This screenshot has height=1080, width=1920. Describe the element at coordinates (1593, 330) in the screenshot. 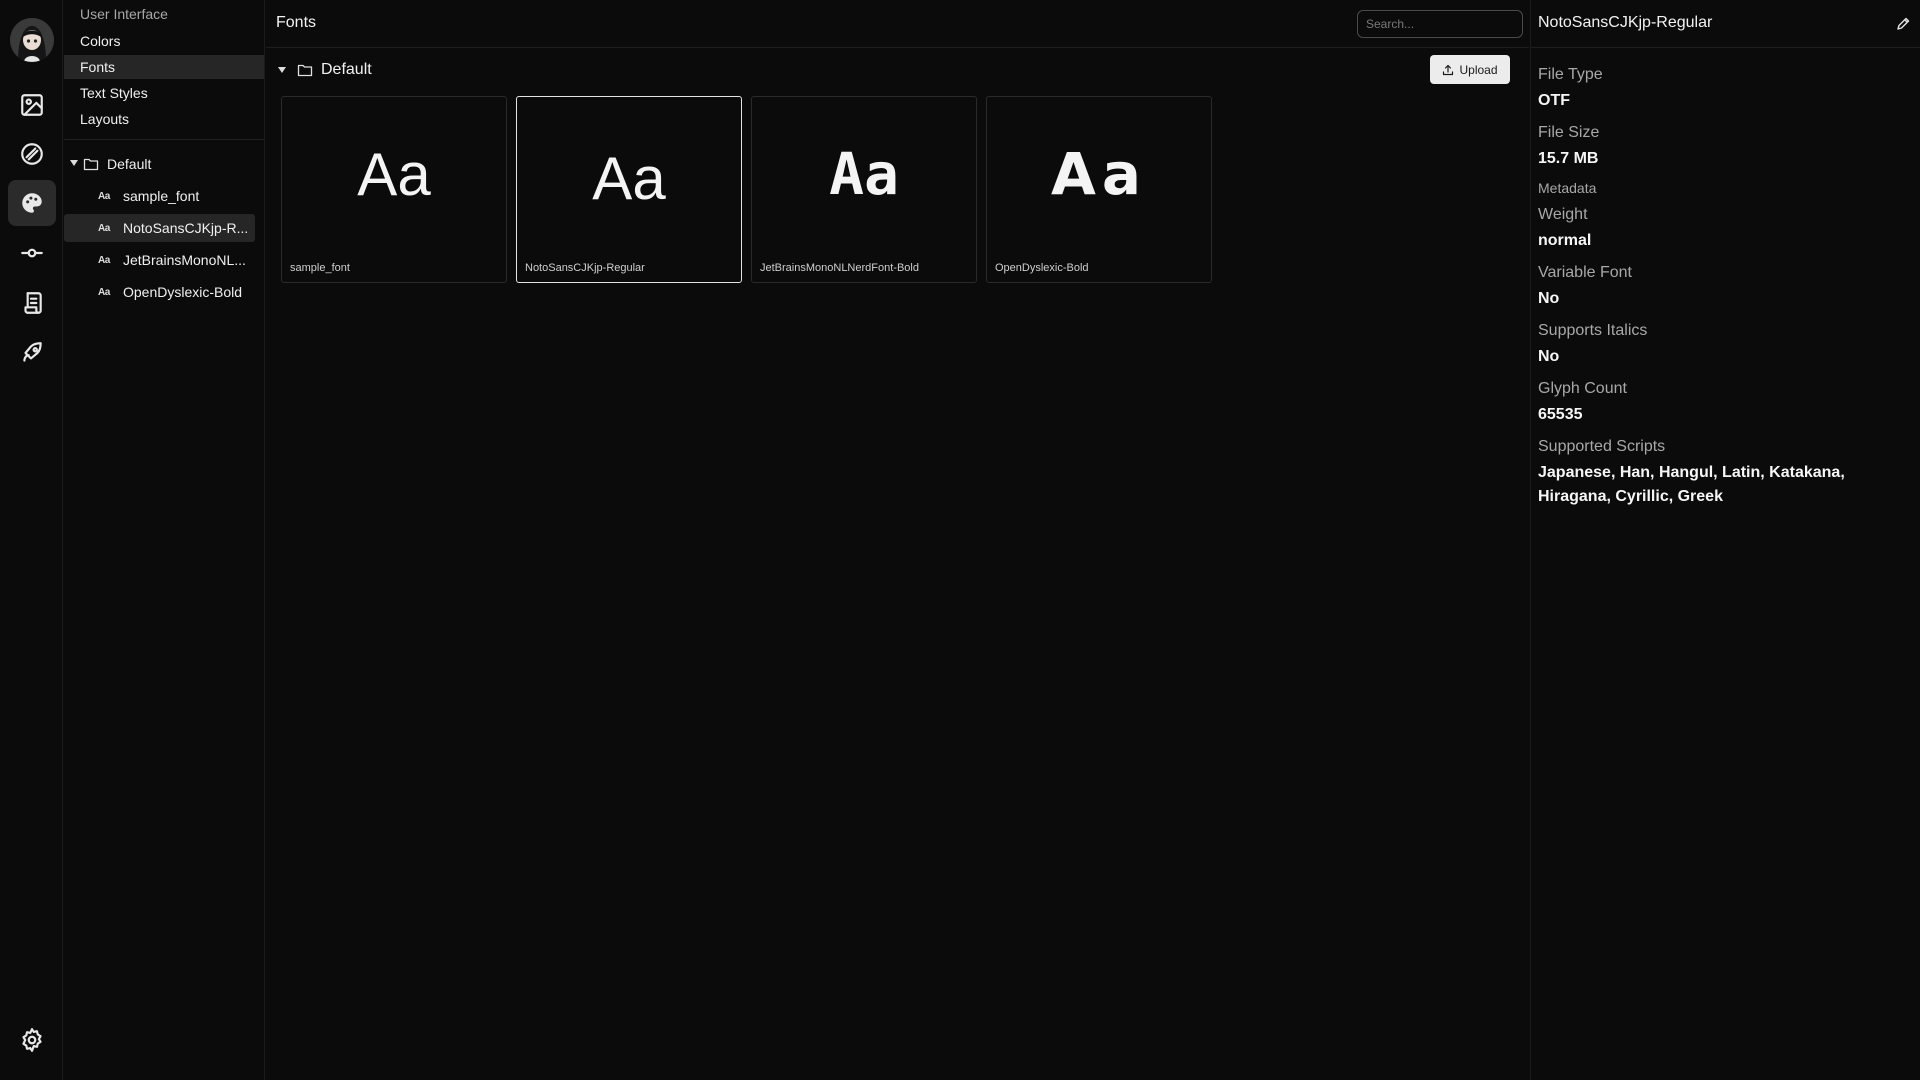

I see `italics-label: Supports Italics` at that location.